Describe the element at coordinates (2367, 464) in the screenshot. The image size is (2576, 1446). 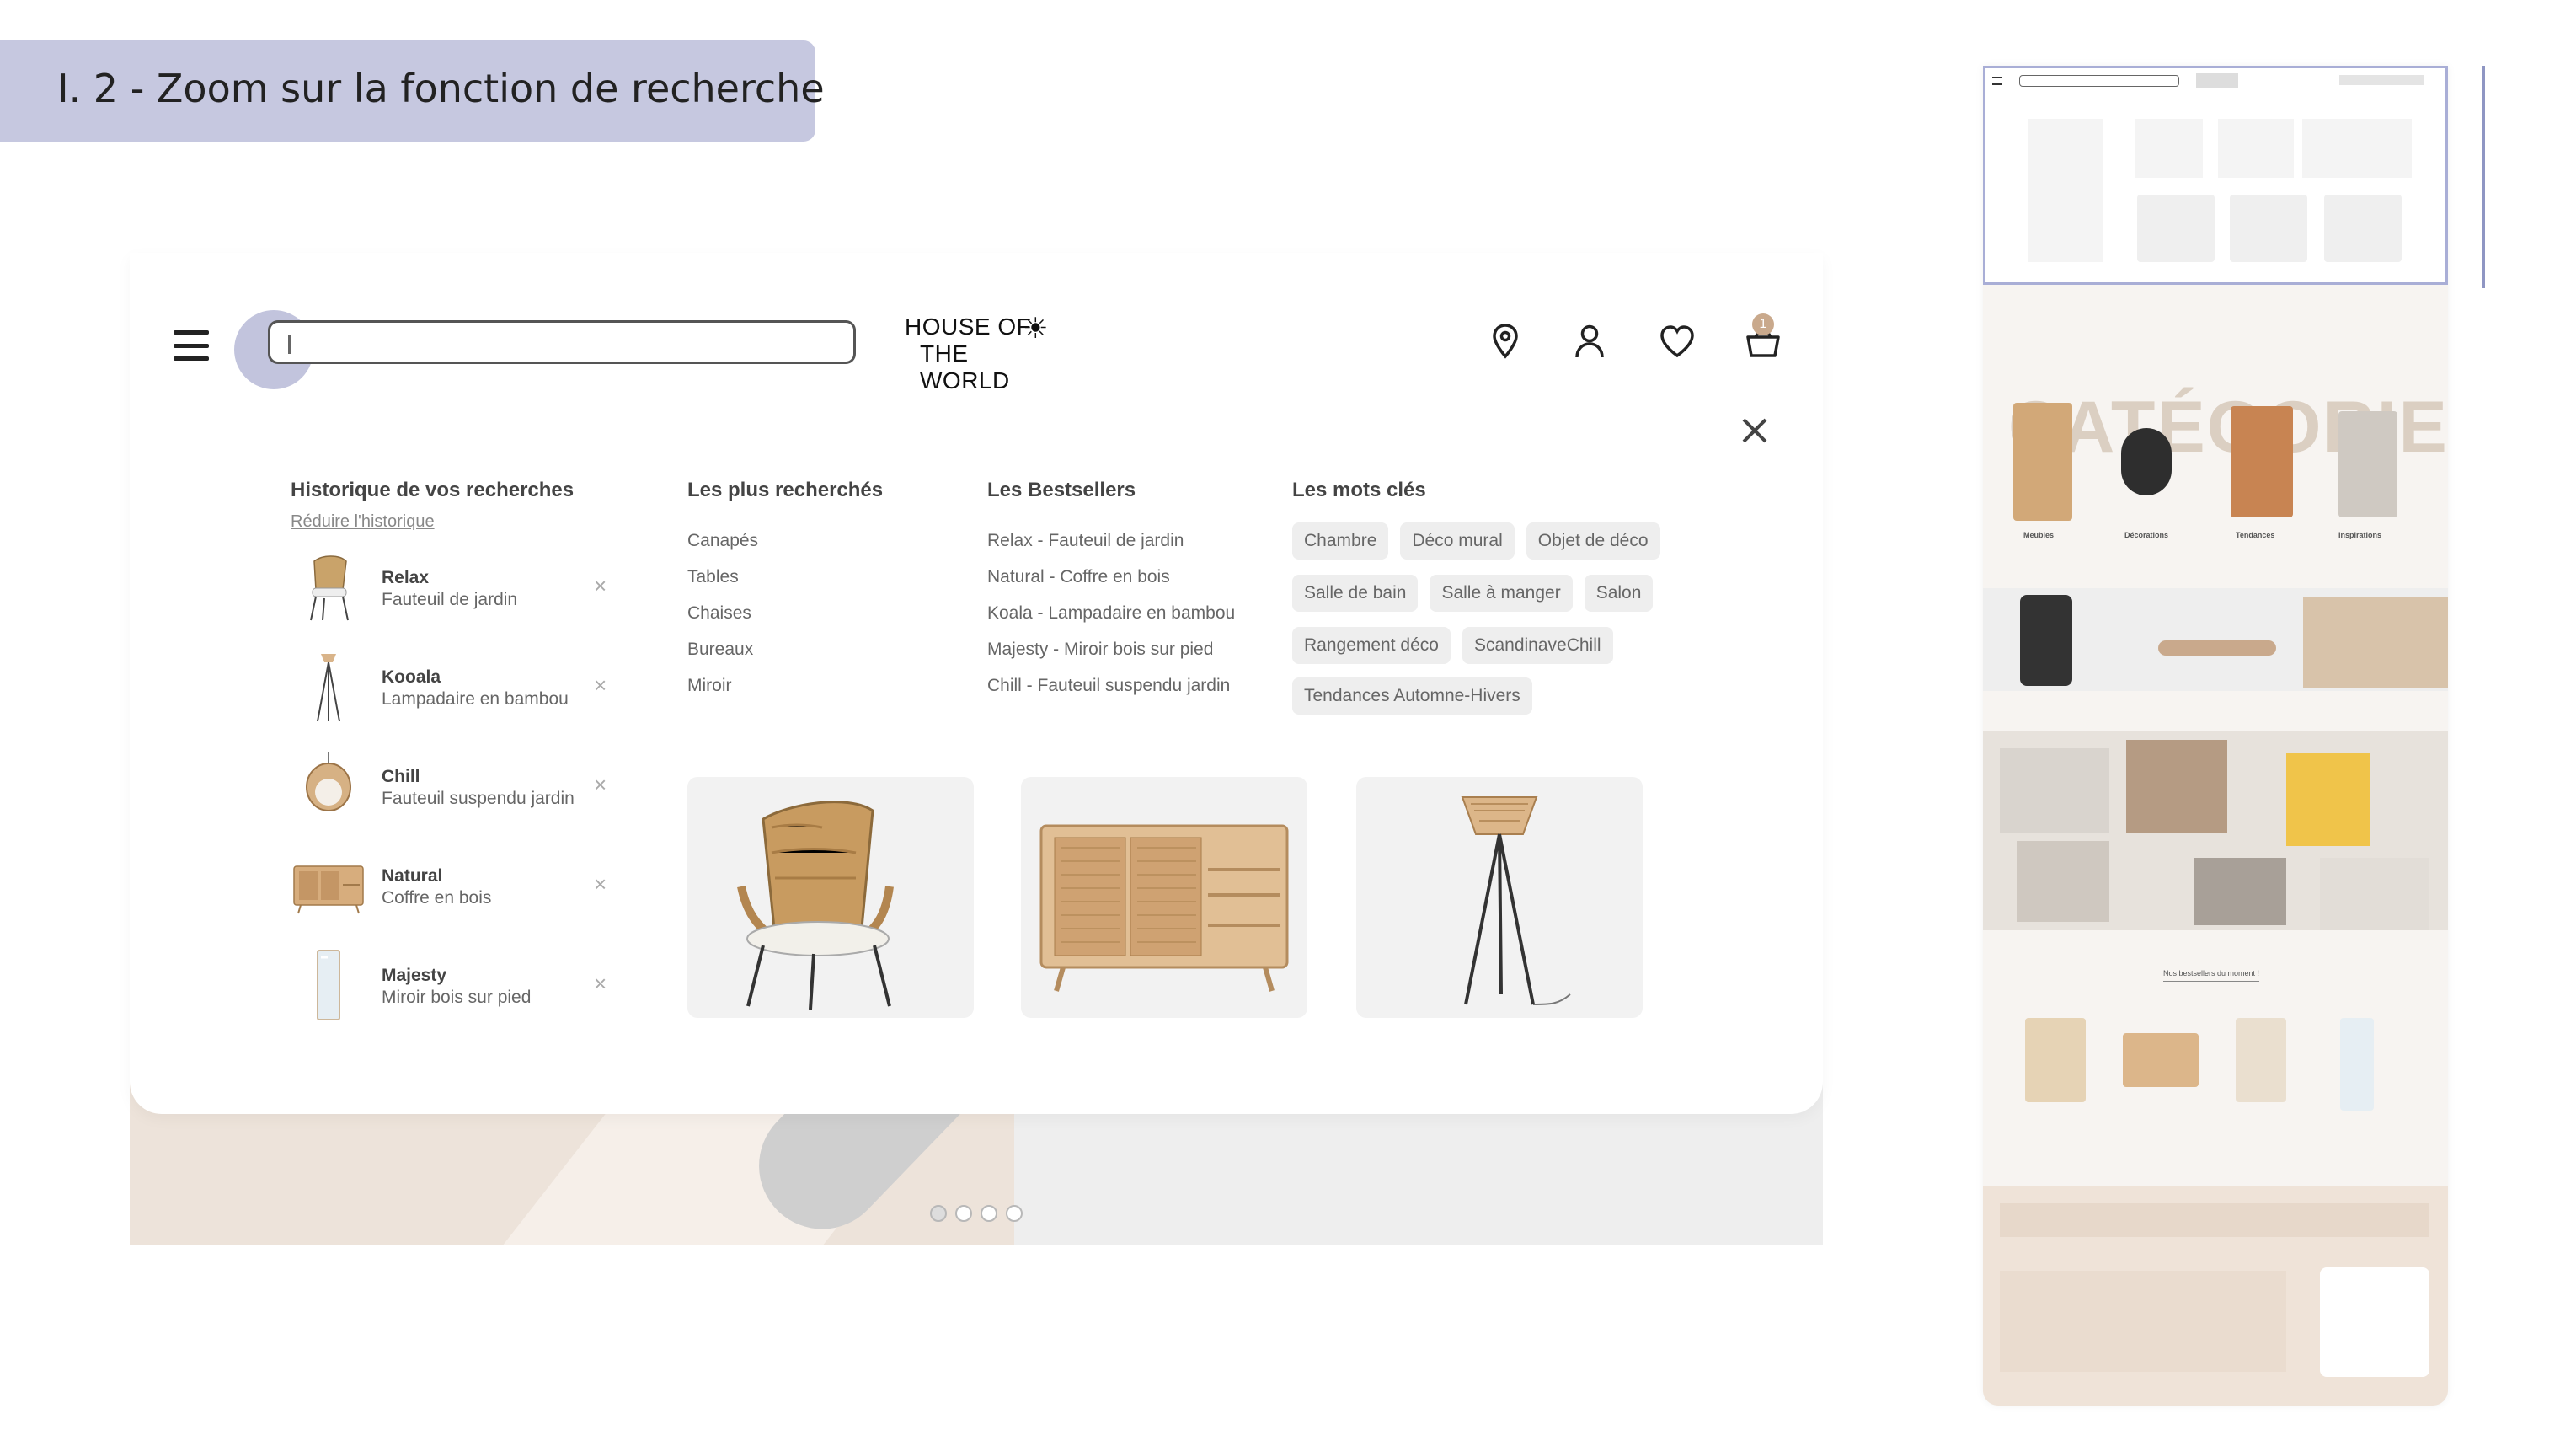
I see `category-image-inspirations` at that location.